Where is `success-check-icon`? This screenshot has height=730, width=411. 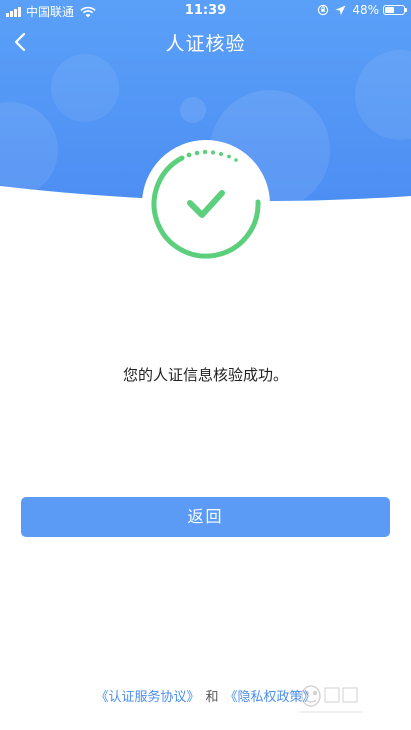 success-check-icon is located at coordinates (206, 204).